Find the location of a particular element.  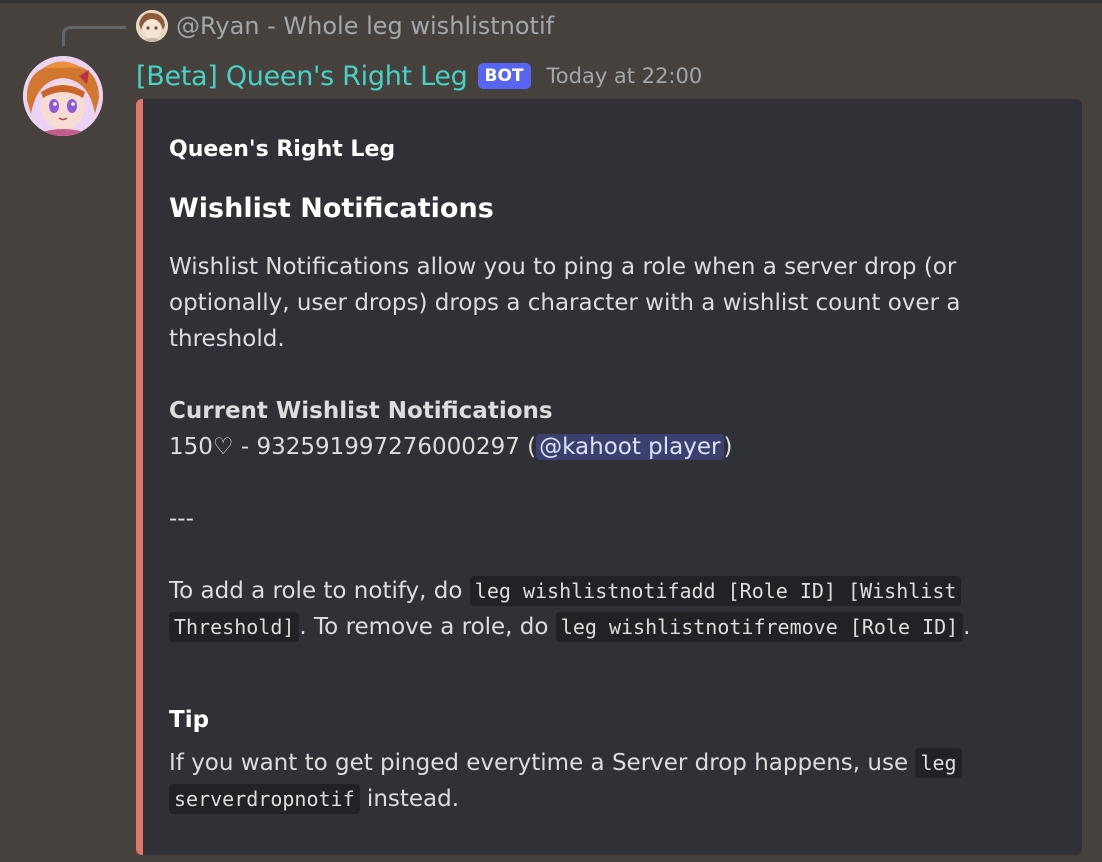

tip-field-name: Tip is located at coordinates (189, 720).